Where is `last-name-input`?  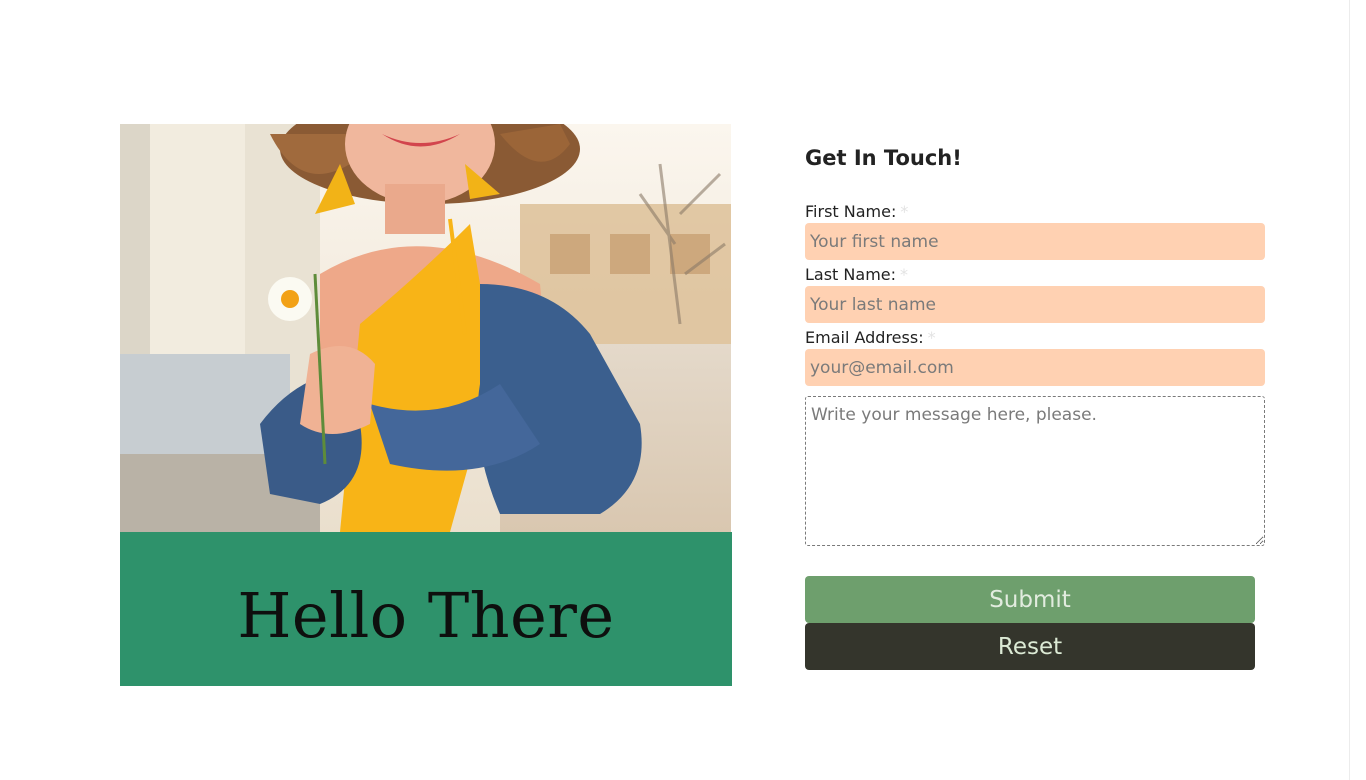
last-name-input is located at coordinates (1035, 304).